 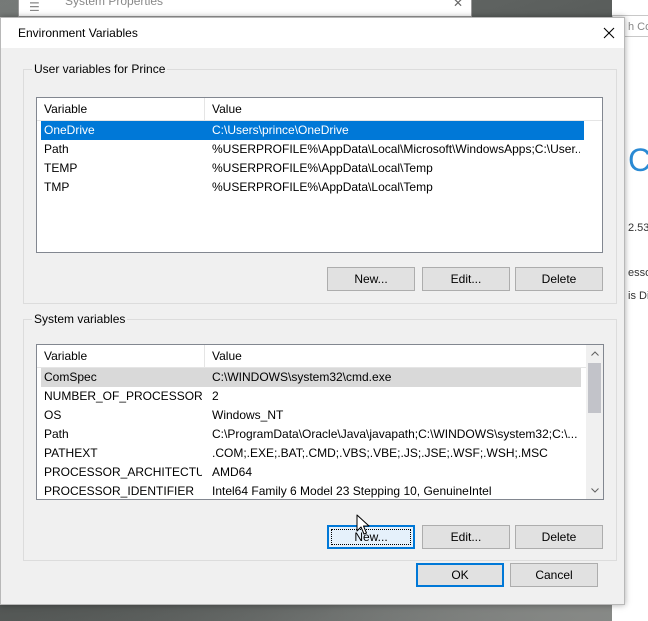 I want to click on variable-value: AMD64, so click(x=232, y=472).